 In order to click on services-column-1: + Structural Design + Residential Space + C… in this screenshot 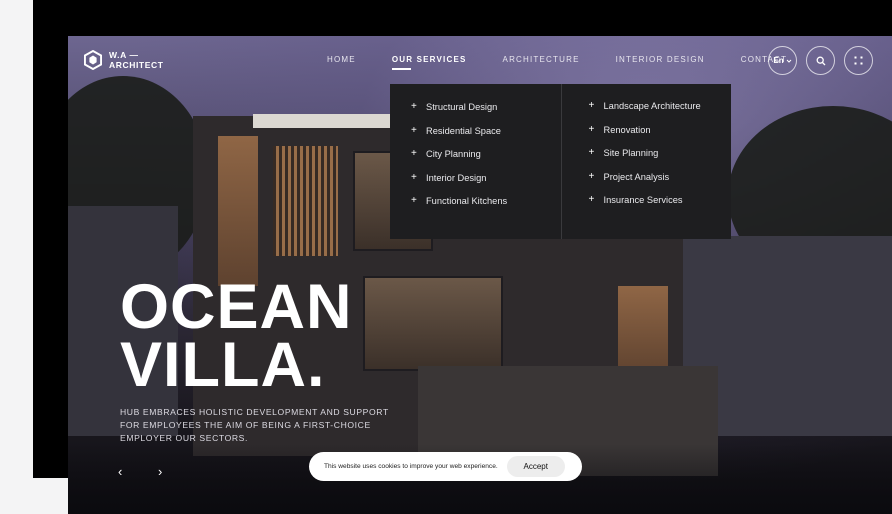, I will do `click(475, 161)`.